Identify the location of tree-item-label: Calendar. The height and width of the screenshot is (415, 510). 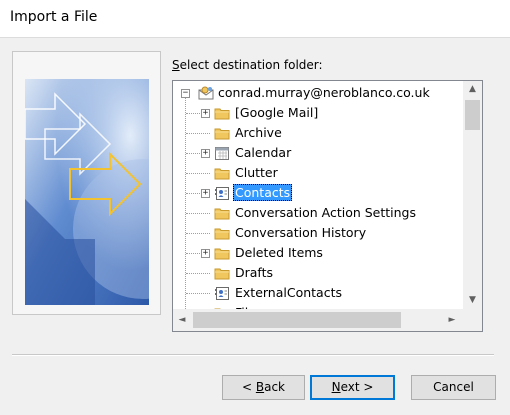
(263, 152).